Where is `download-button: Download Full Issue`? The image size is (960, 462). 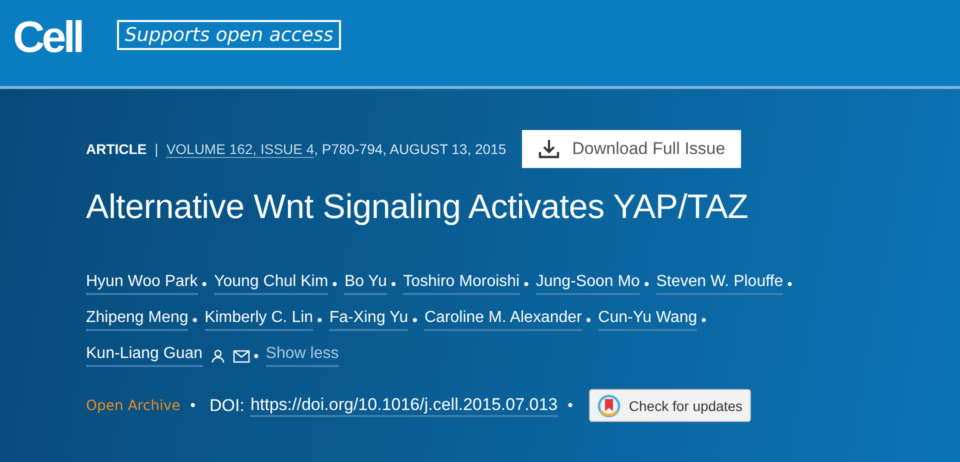 download-button: Download Full Issue is located at coordinates (632, 149).